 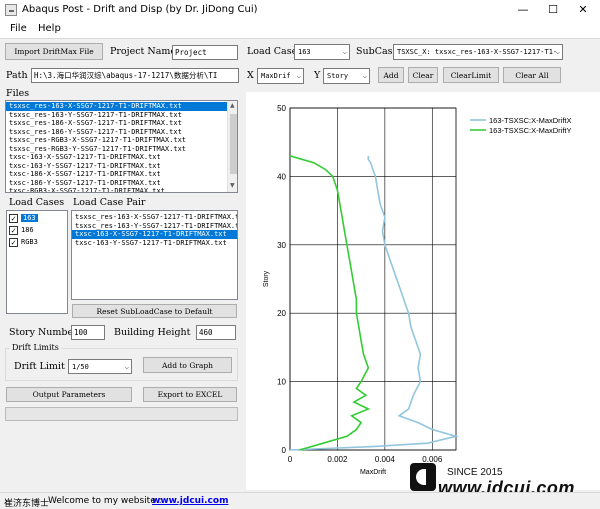 I want to click on subcase-value: TSXSC_X: txsxc_res-163-X-SSG7-1217-T1-, so click(x=477, y=52).